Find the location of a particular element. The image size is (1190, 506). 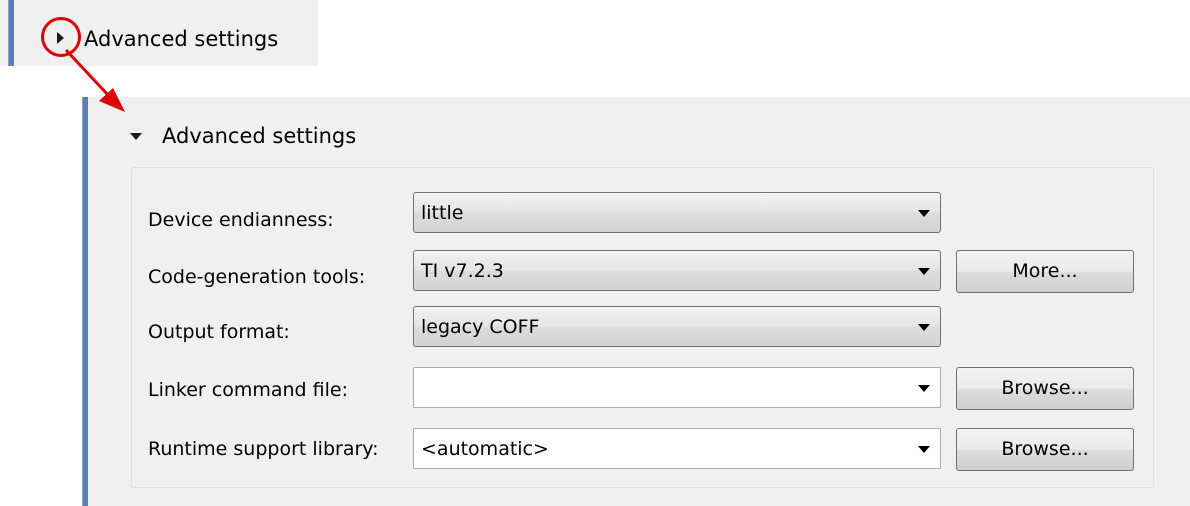

runtime-support-library-combo: <automatic> is located at coordinates (677, 448).